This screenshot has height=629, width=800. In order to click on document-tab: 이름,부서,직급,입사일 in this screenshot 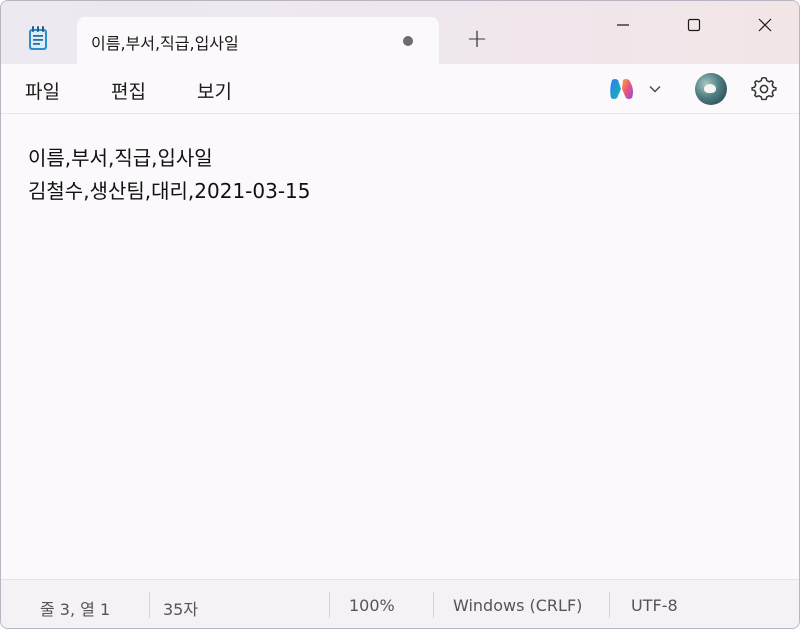, I will do `click(258, 40)`.